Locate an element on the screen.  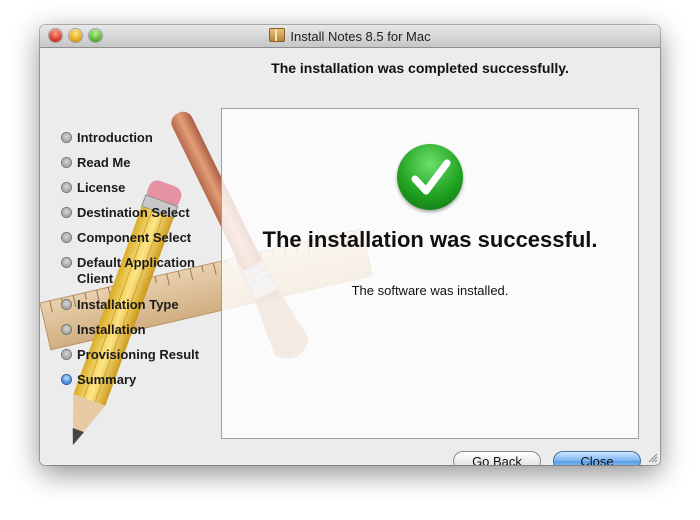
step-label: Introduction is located at coordinates (115, 137).